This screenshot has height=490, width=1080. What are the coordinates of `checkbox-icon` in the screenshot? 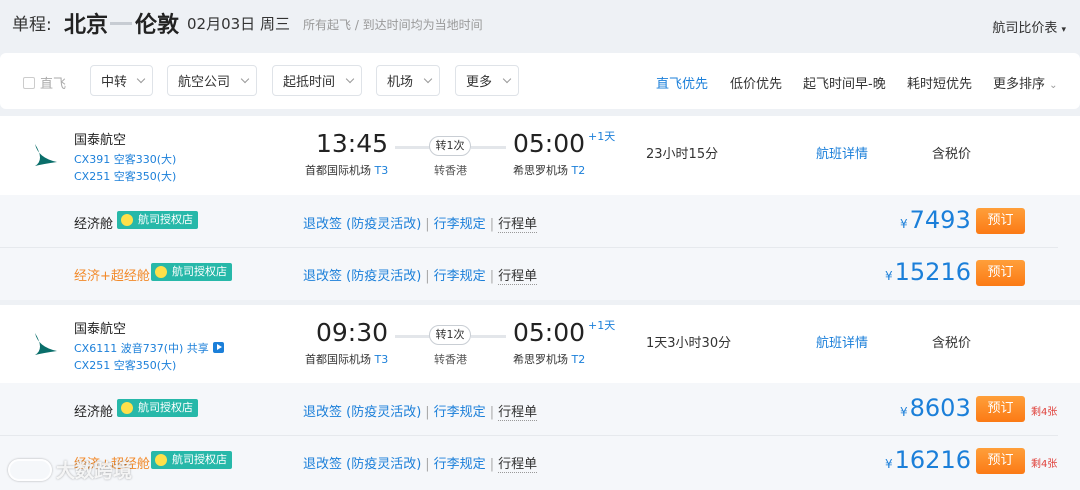 It's located at (29, 82).